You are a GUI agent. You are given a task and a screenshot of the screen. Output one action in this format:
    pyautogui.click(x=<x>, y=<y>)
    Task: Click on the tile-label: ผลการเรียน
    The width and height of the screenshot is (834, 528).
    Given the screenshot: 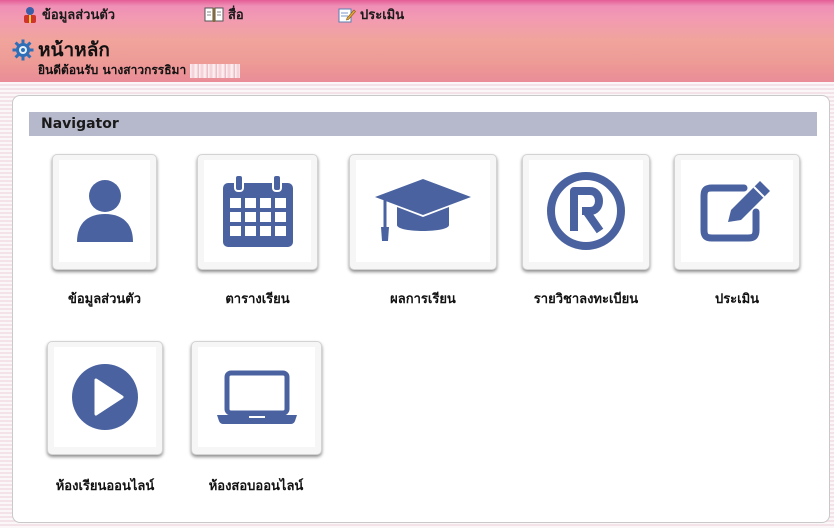 What is the action you would take?
    pyautogui.click(x=423, y=299)
    